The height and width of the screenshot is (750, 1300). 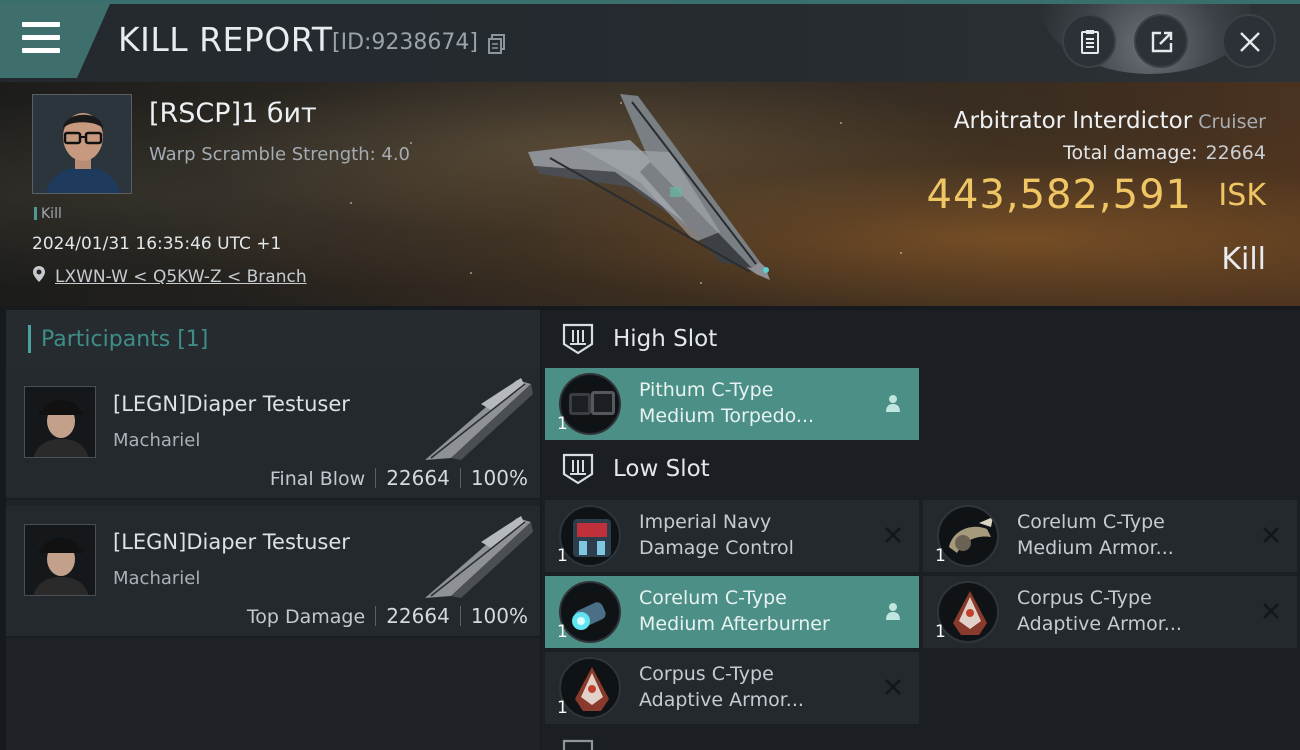 I want to click on victim-ship-image, so click(x=650, y=187).